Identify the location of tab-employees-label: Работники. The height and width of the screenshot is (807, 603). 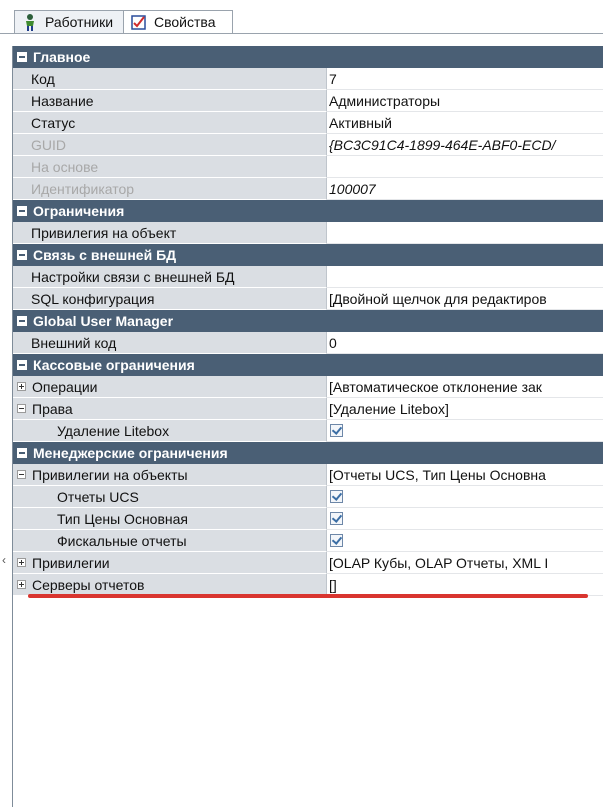
(79, 22).